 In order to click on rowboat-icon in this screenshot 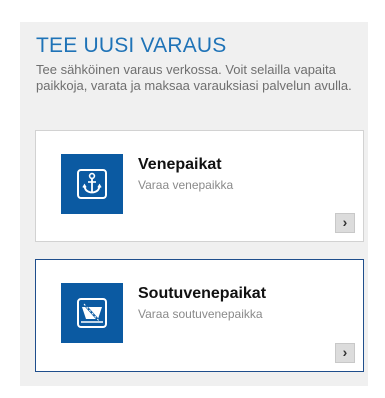, I will do `click(92, 313)`.